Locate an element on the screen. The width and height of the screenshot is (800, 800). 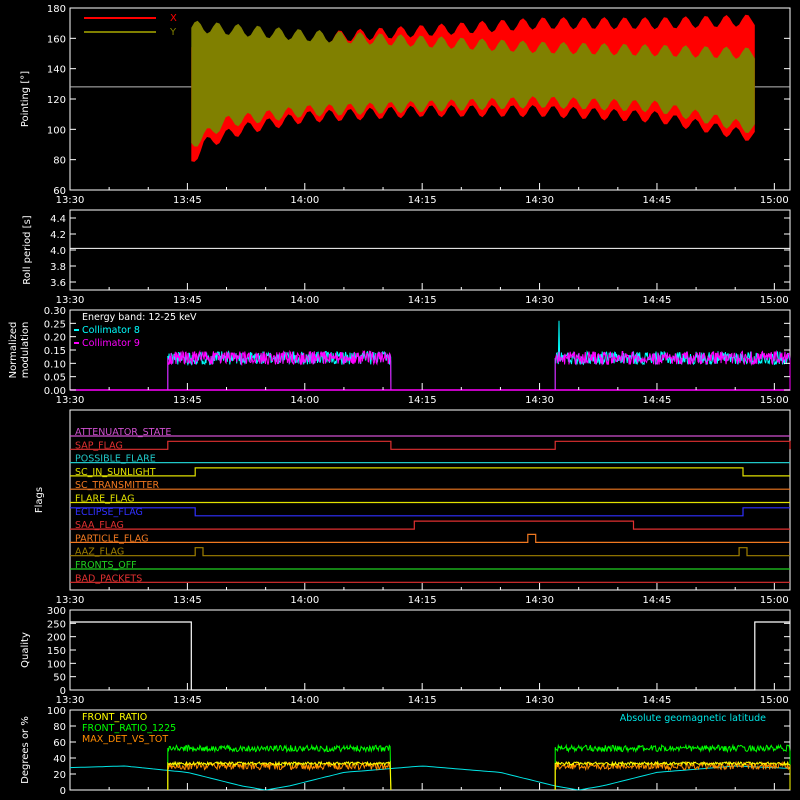
mod-ytick-label: 0.25 is located at coordinates (55, 324).